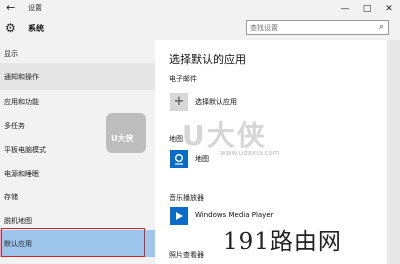  What do you see at coordinates (18, 220) in the screenshot?
I see `sidebar-item-label: 脱机地图` at bounding box center [18, 220].